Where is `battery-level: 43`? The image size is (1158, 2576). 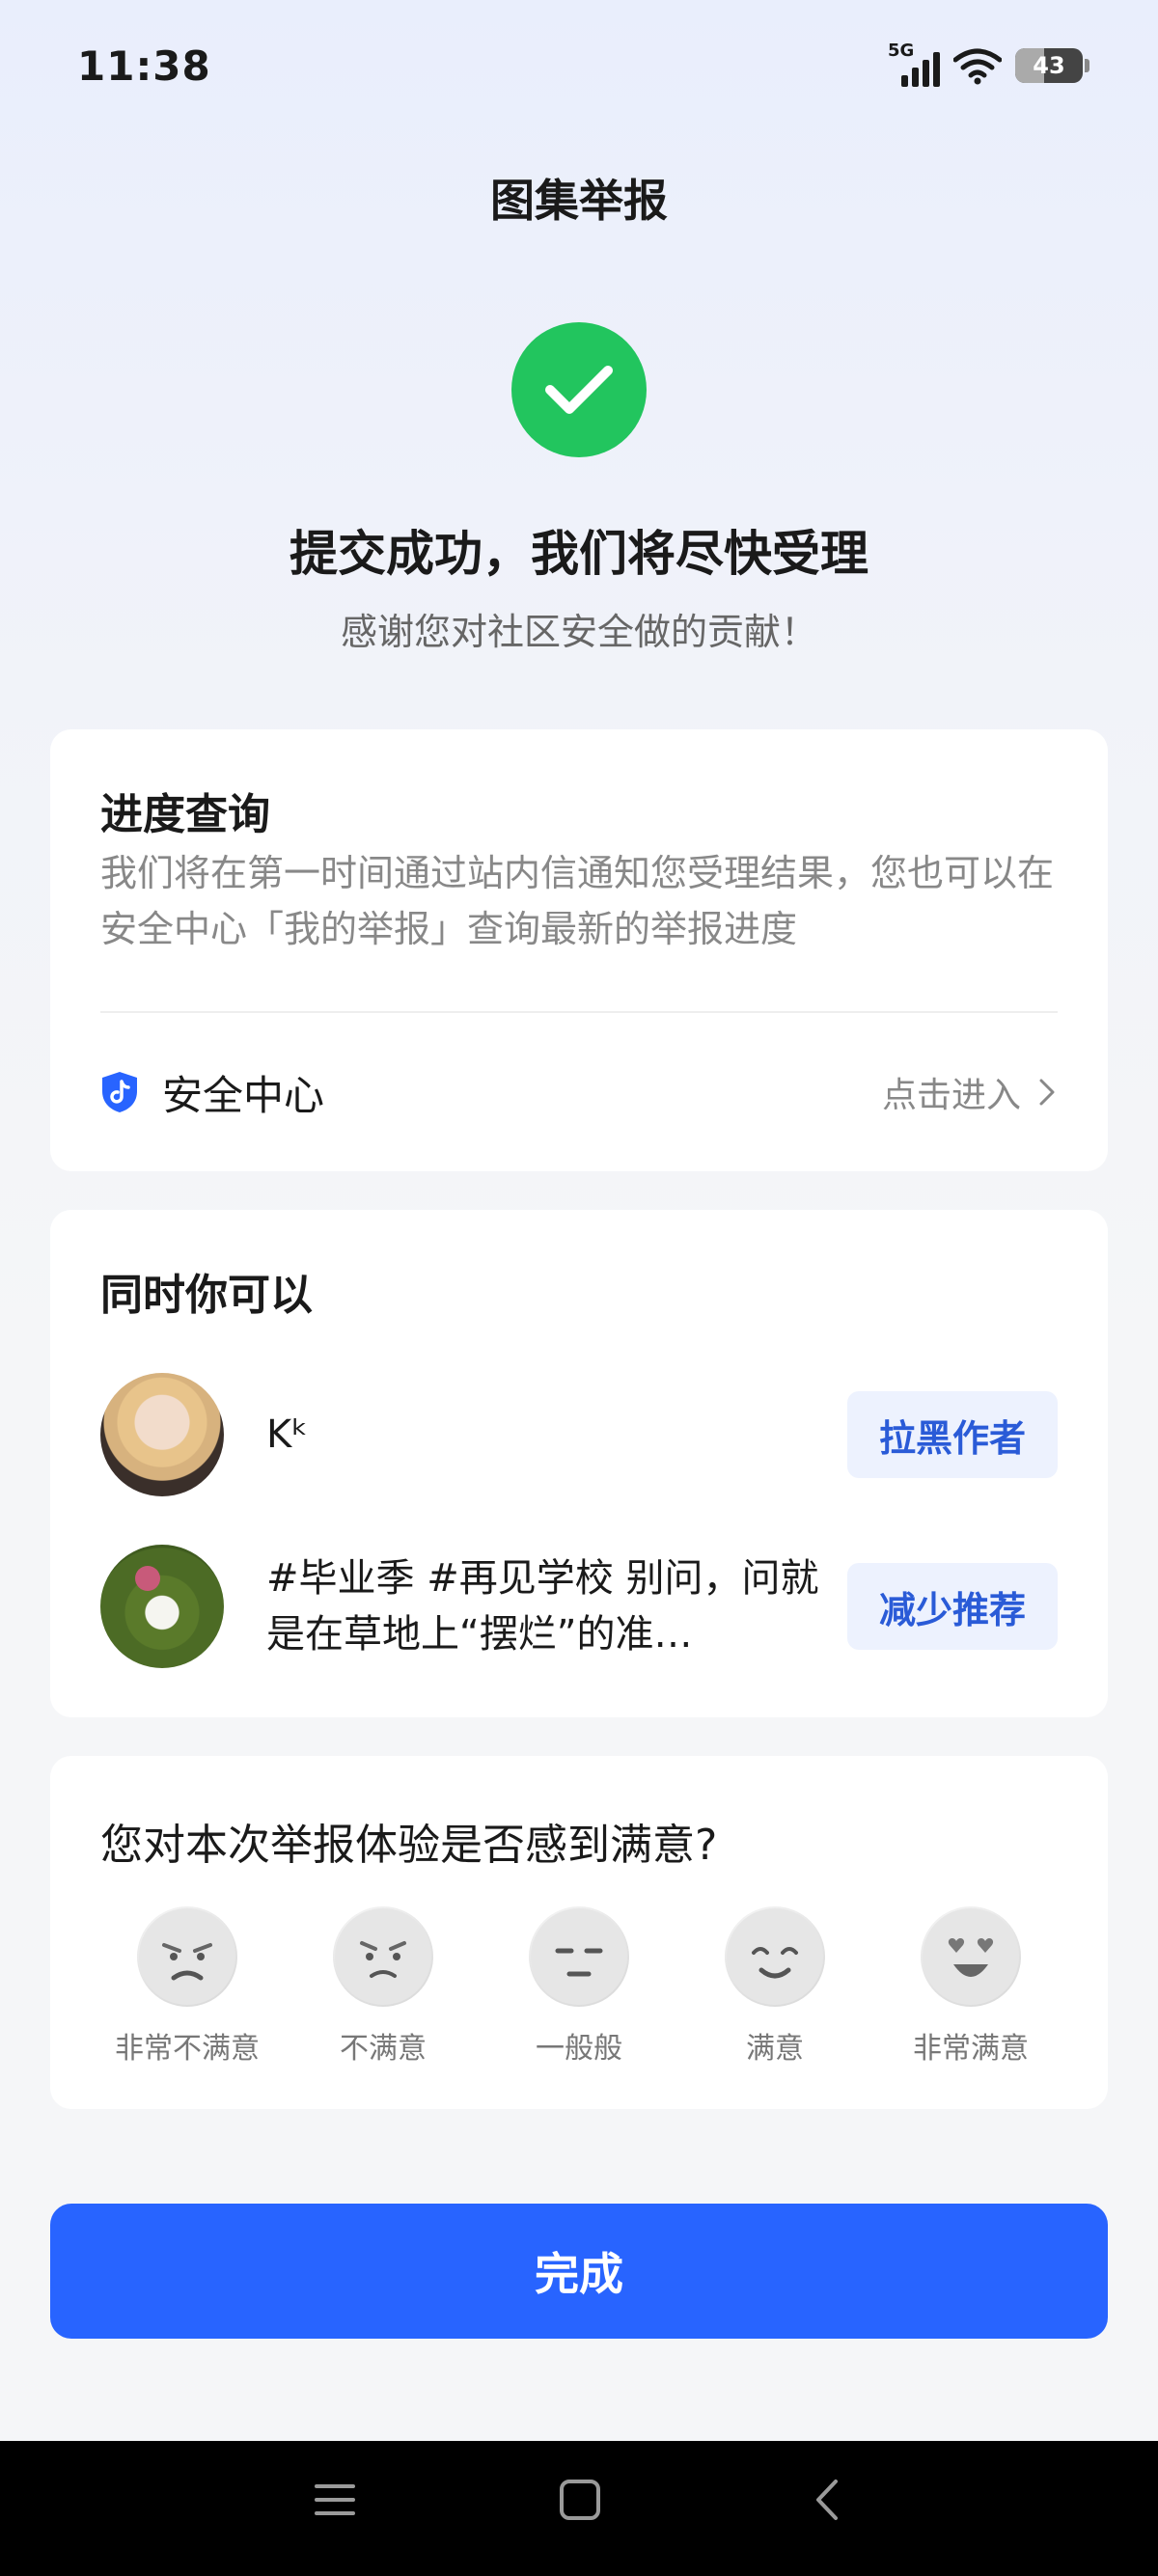 battery-level: 43 is located at coordinates (1049, 65).